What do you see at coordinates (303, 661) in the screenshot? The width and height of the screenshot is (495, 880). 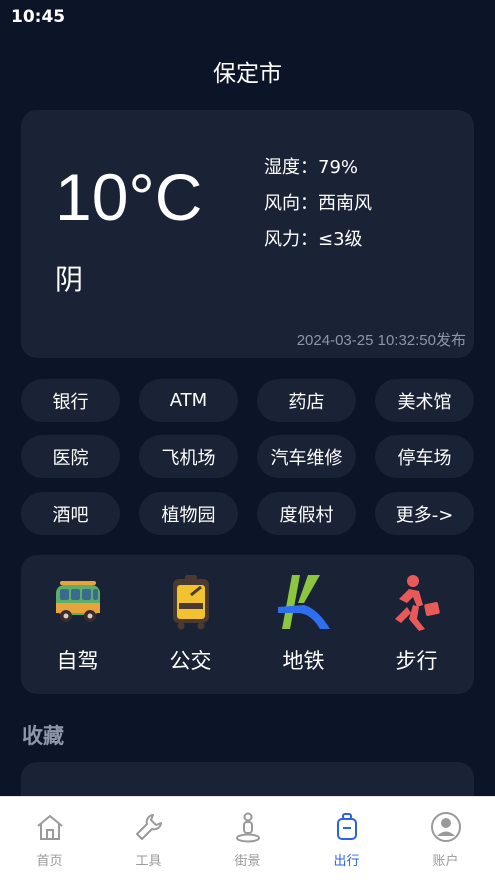 I see `mode-label: 地铁` at bounding box center [303, 661].